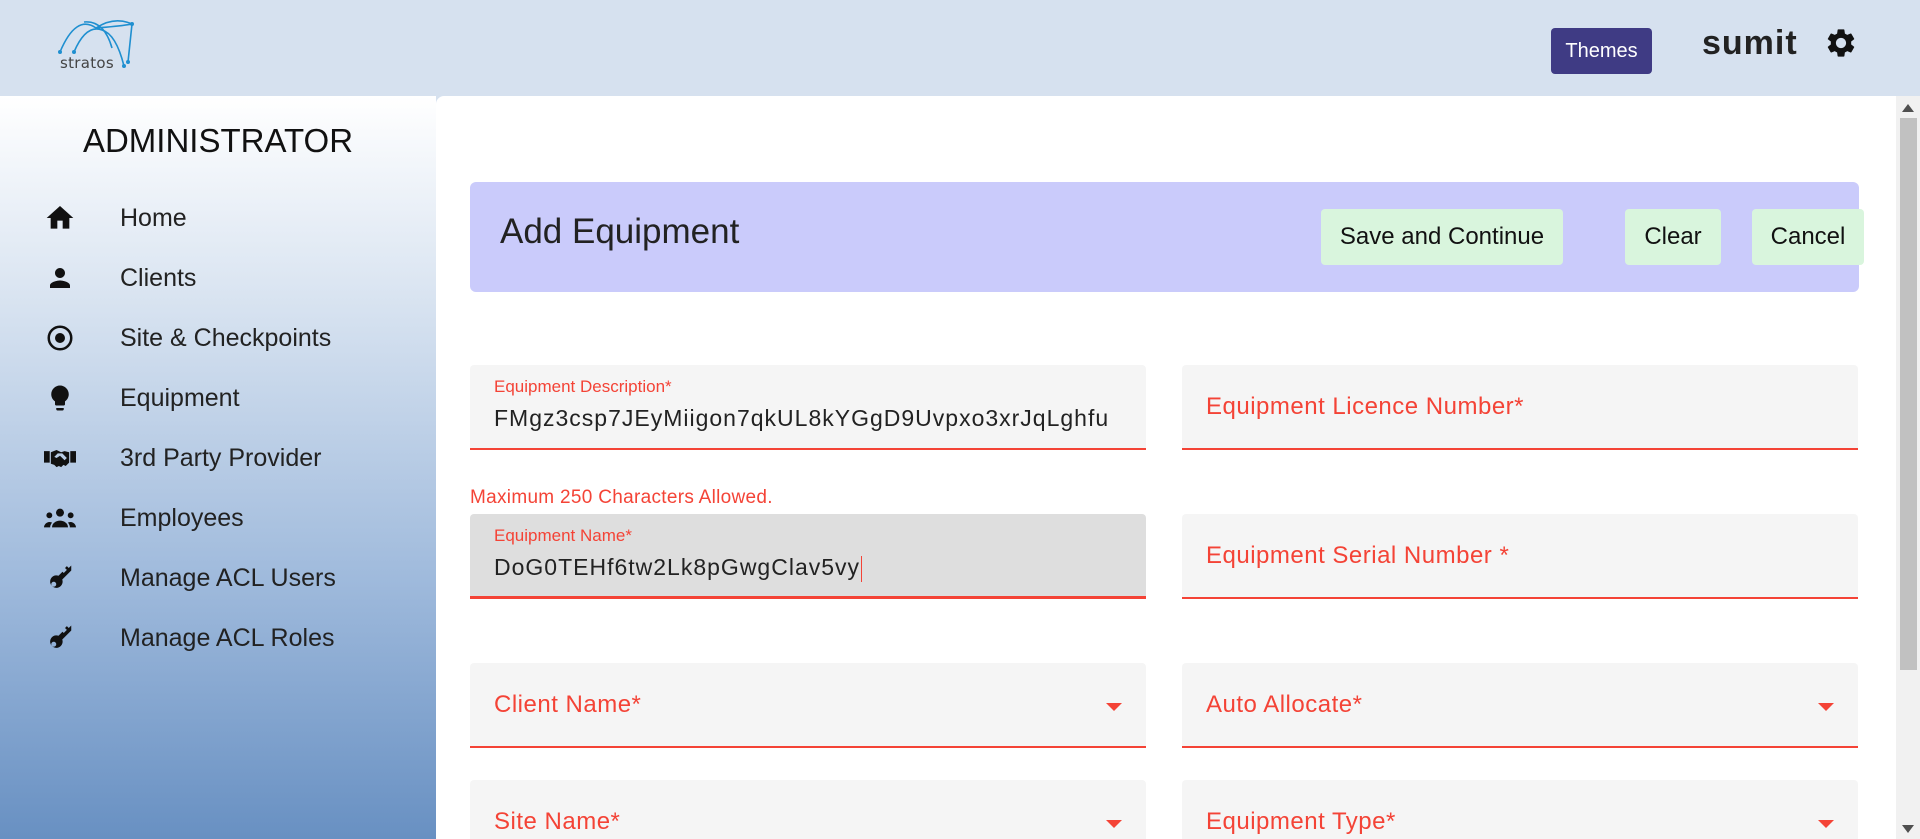 Image resolution: width=1920 pixels, height=839 pixels. Describe the element at coordinates (1365, 406) in the screenshot. I see `field-label: Equipment Licence Number*` at that location.